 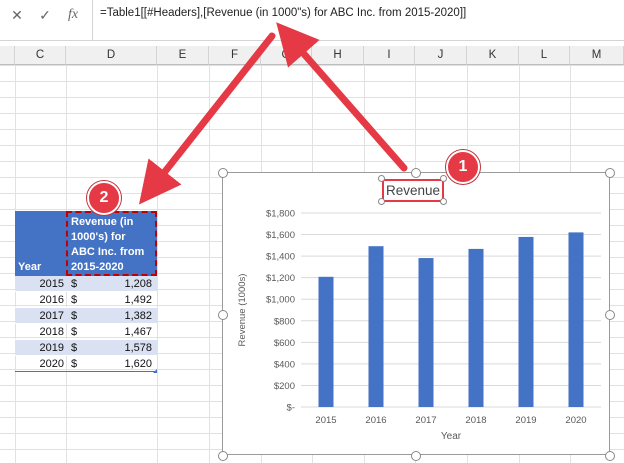 What do you see at coordinates (138, 284) in the screenshot?
I see `amount-cell: 1,208` at bounding box center [138, 284].